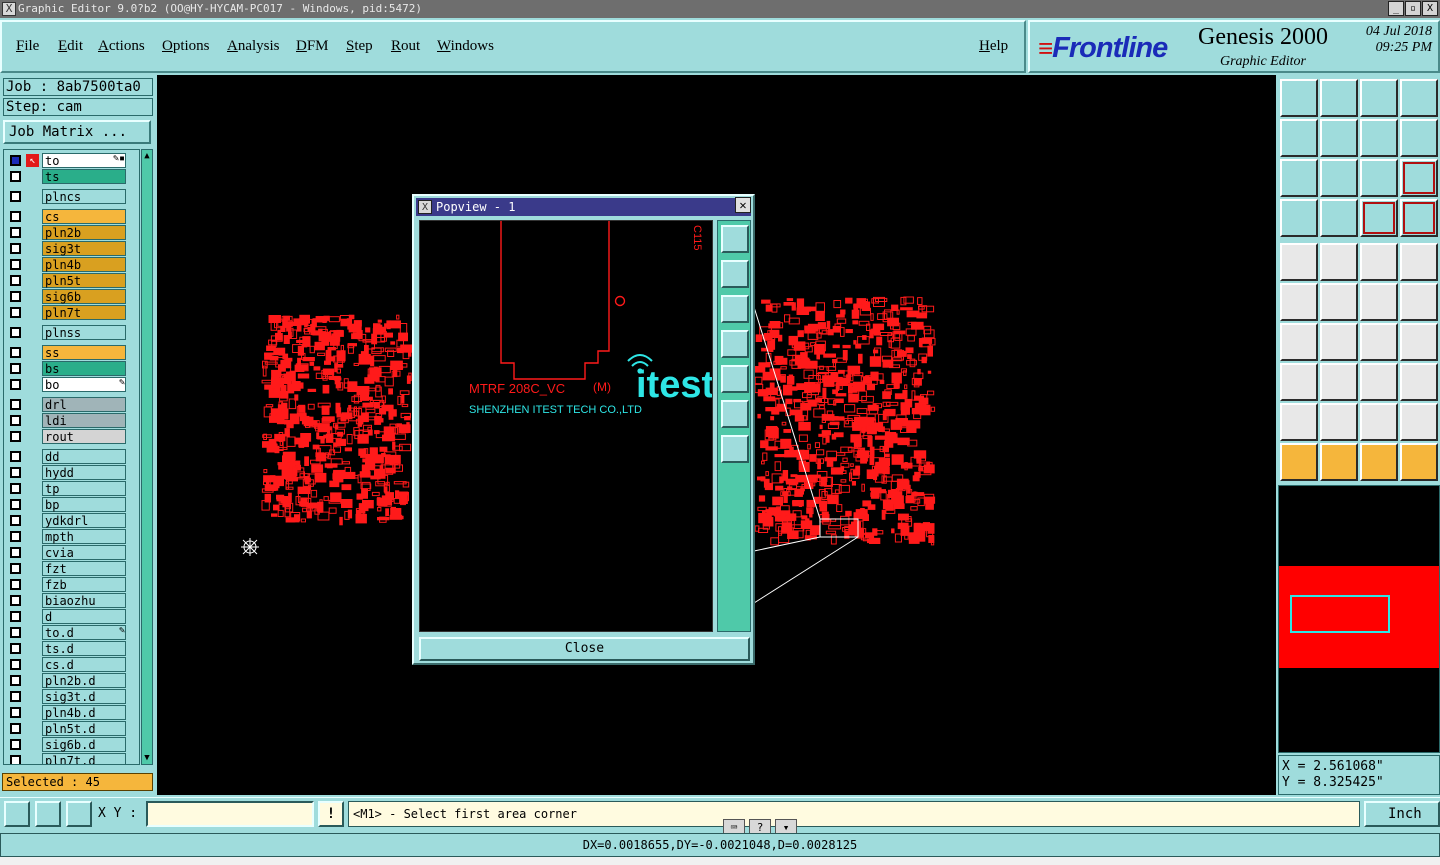  I want to click on minus-icon, so click(1339, 382).